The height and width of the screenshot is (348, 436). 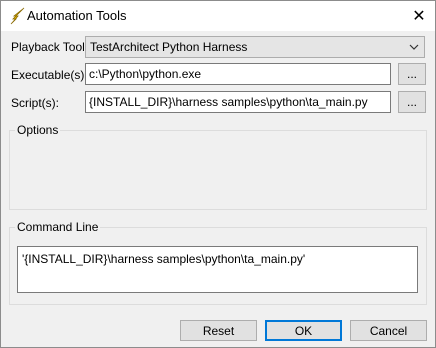 I want to click on lightning-icon, so click(x=17, y=16).